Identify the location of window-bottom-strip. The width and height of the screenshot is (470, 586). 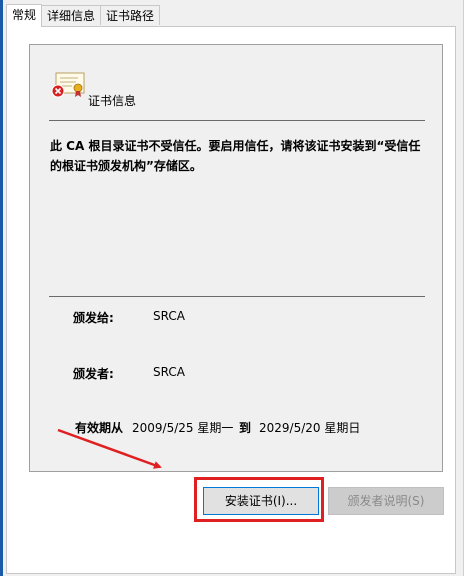
(235, 581).